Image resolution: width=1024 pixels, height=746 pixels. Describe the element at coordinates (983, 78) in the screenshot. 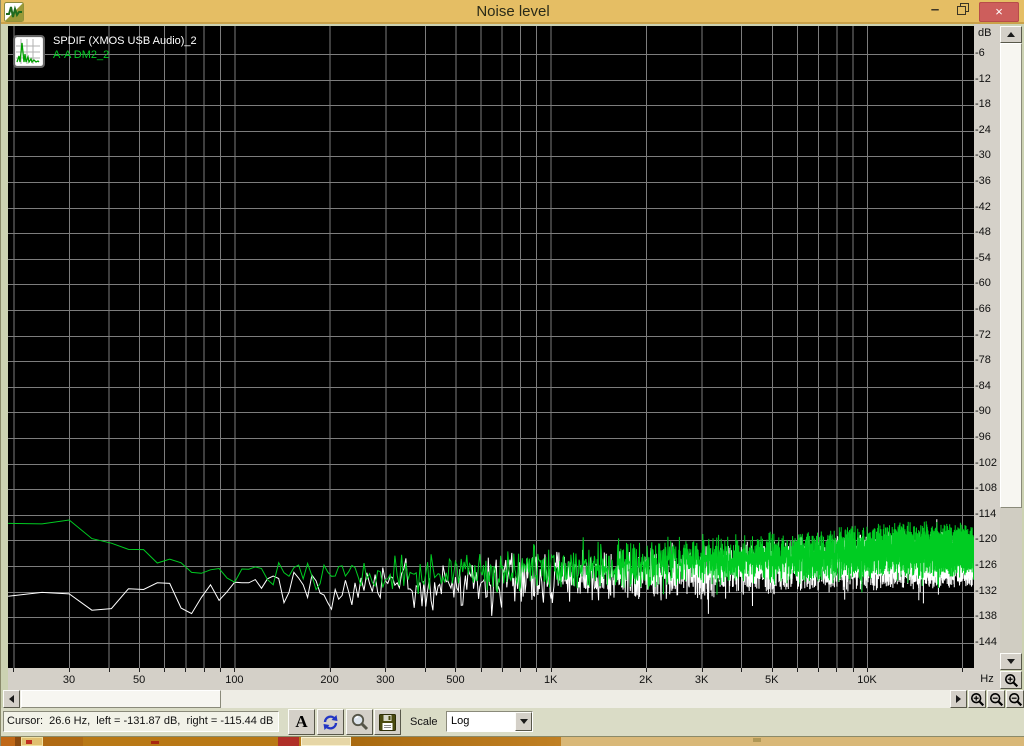

I see `y-tick-label: -12` at that location.